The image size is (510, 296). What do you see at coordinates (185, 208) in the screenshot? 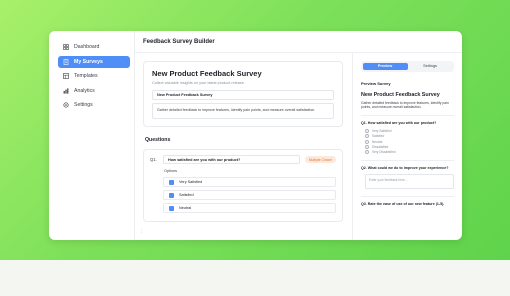
I see `option-label: Neutral` at bounding box center [185, 208].